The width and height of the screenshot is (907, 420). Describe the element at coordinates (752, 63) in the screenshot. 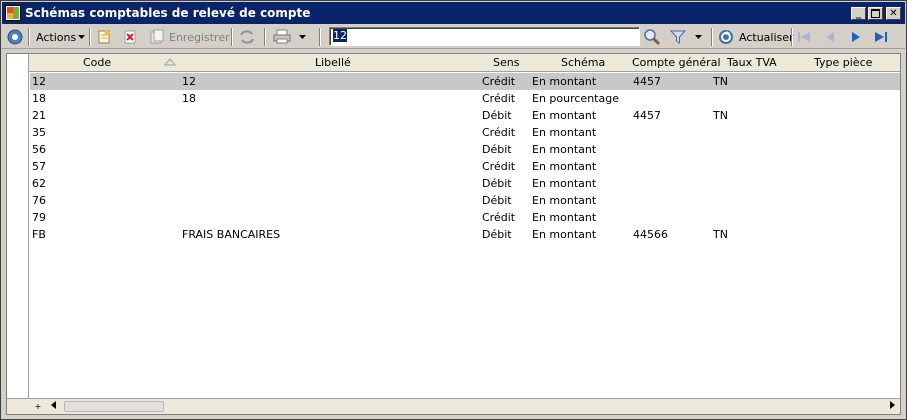

I see `column-header-tva: Taux TVA` at that location.